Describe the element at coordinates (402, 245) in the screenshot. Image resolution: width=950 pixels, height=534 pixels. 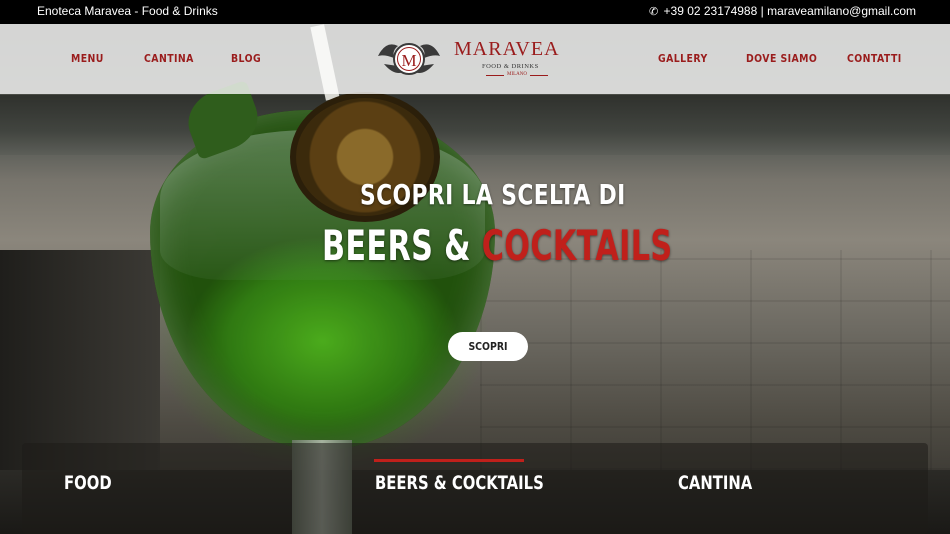
I see `hero-title-white: BEERS &` at that location.